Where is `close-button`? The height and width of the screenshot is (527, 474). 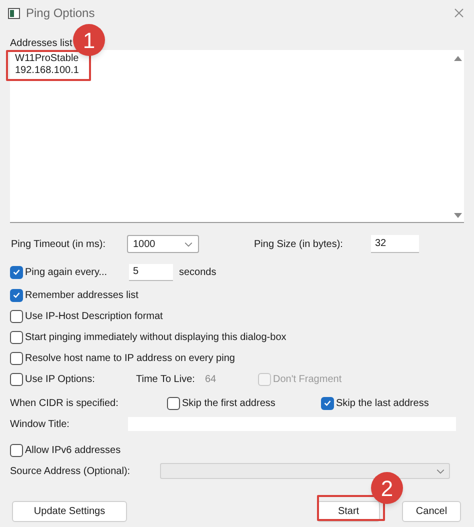 close-button is located at coordinates (459, 13).